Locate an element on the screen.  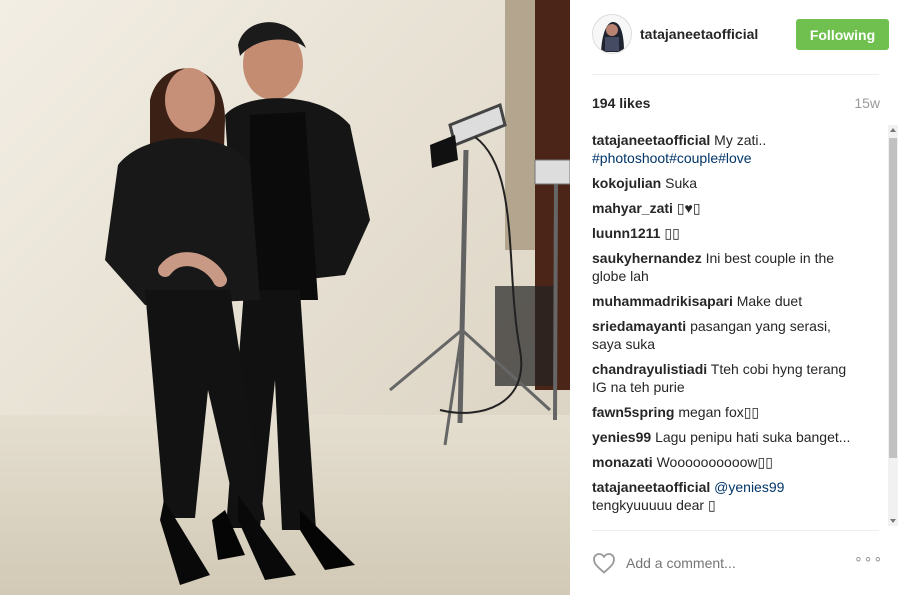
comment-user: fawn5spring is located at coordinates (633, 412).